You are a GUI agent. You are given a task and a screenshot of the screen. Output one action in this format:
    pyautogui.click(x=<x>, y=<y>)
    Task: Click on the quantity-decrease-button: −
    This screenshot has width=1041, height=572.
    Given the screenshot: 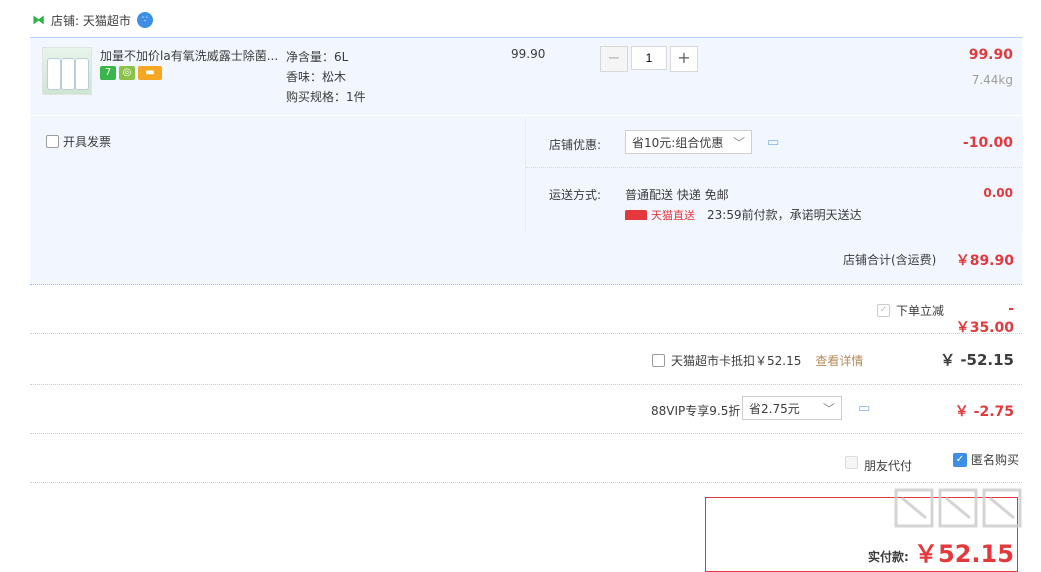 What is the action you would take?
    pyautogui.click(x=614, y=59)
    